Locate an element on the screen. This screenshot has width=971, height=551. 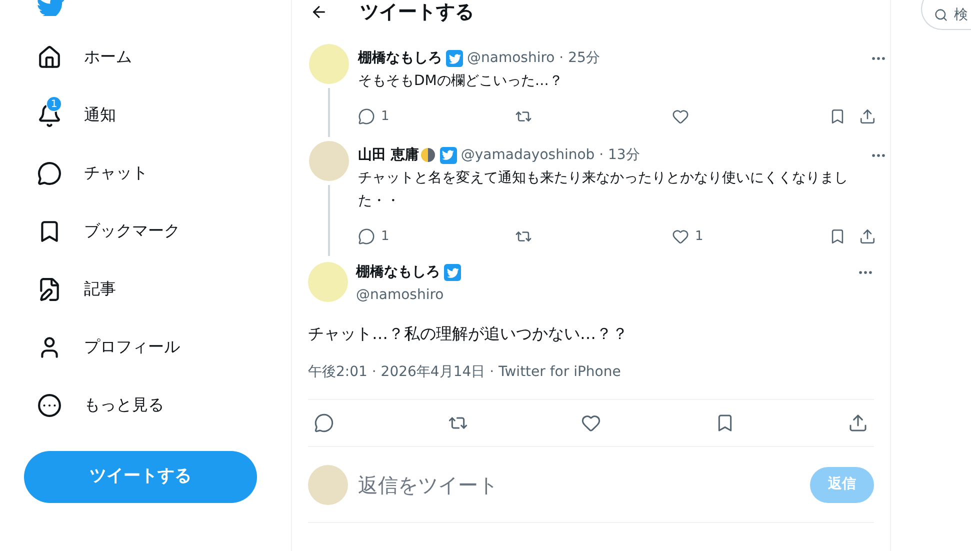
nav-item: 1 通知 is located at coordinates (157, 115).